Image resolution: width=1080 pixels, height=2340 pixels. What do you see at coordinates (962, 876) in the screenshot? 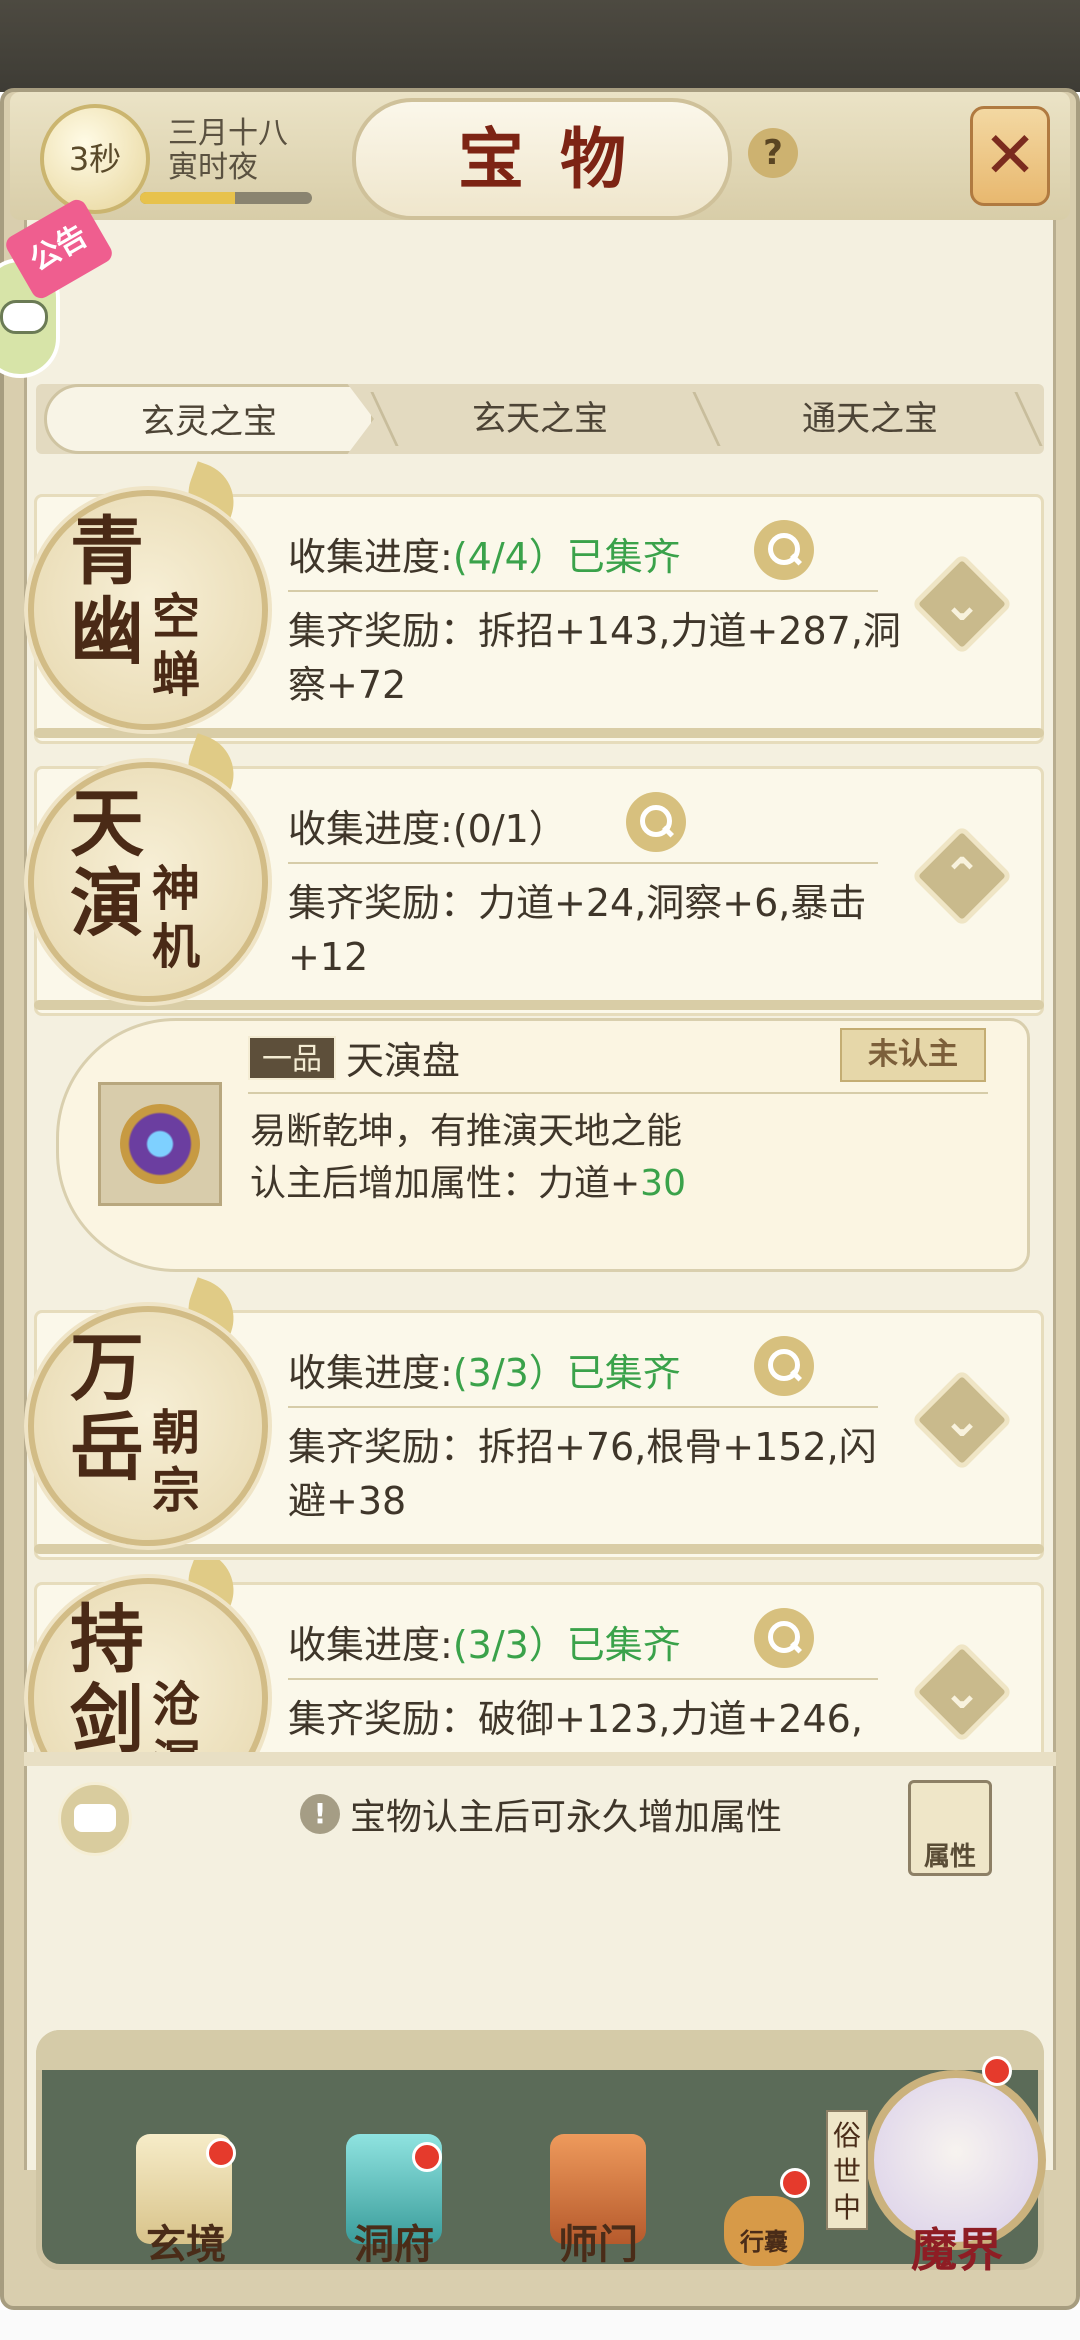
I see `chevron-up-icon: ⌃` at bounding box center [962, 876].